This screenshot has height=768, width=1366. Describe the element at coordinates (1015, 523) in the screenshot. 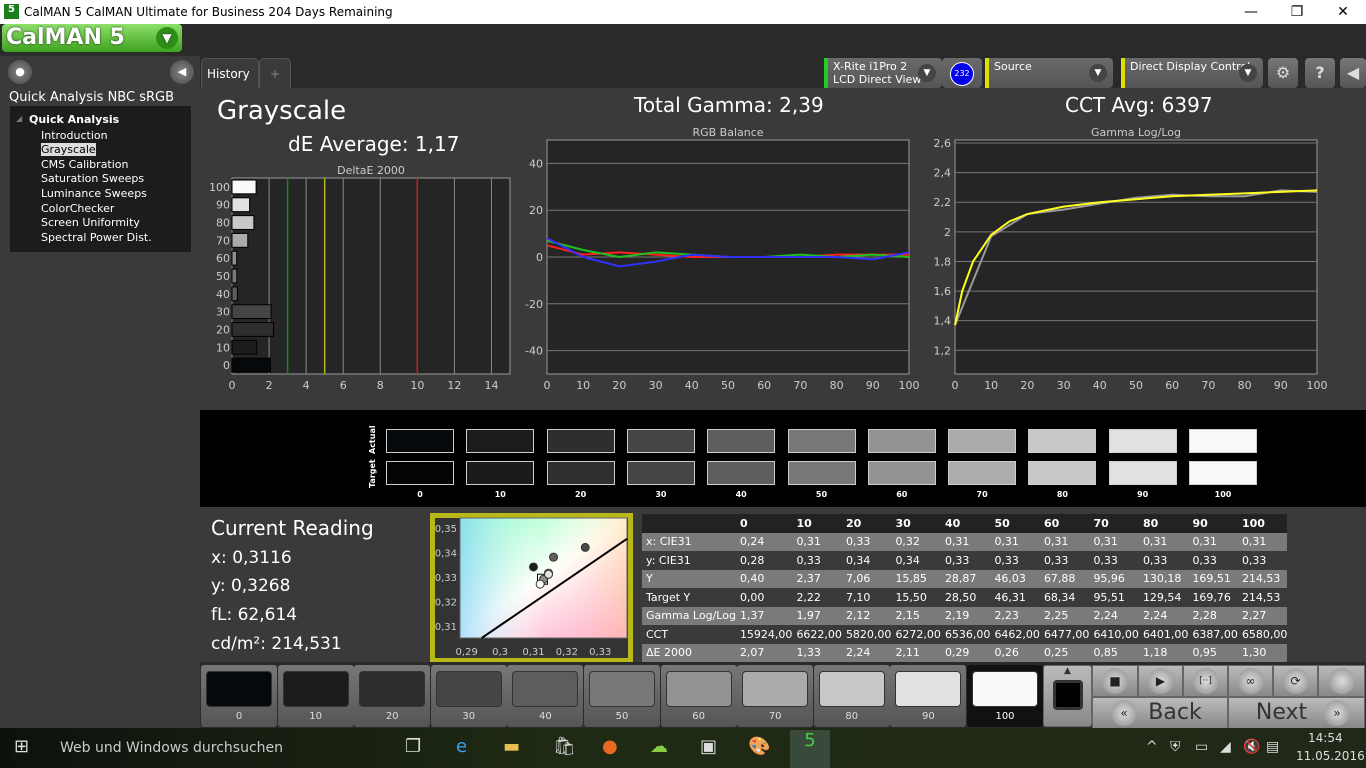

I see `column-header: 50` at that location.